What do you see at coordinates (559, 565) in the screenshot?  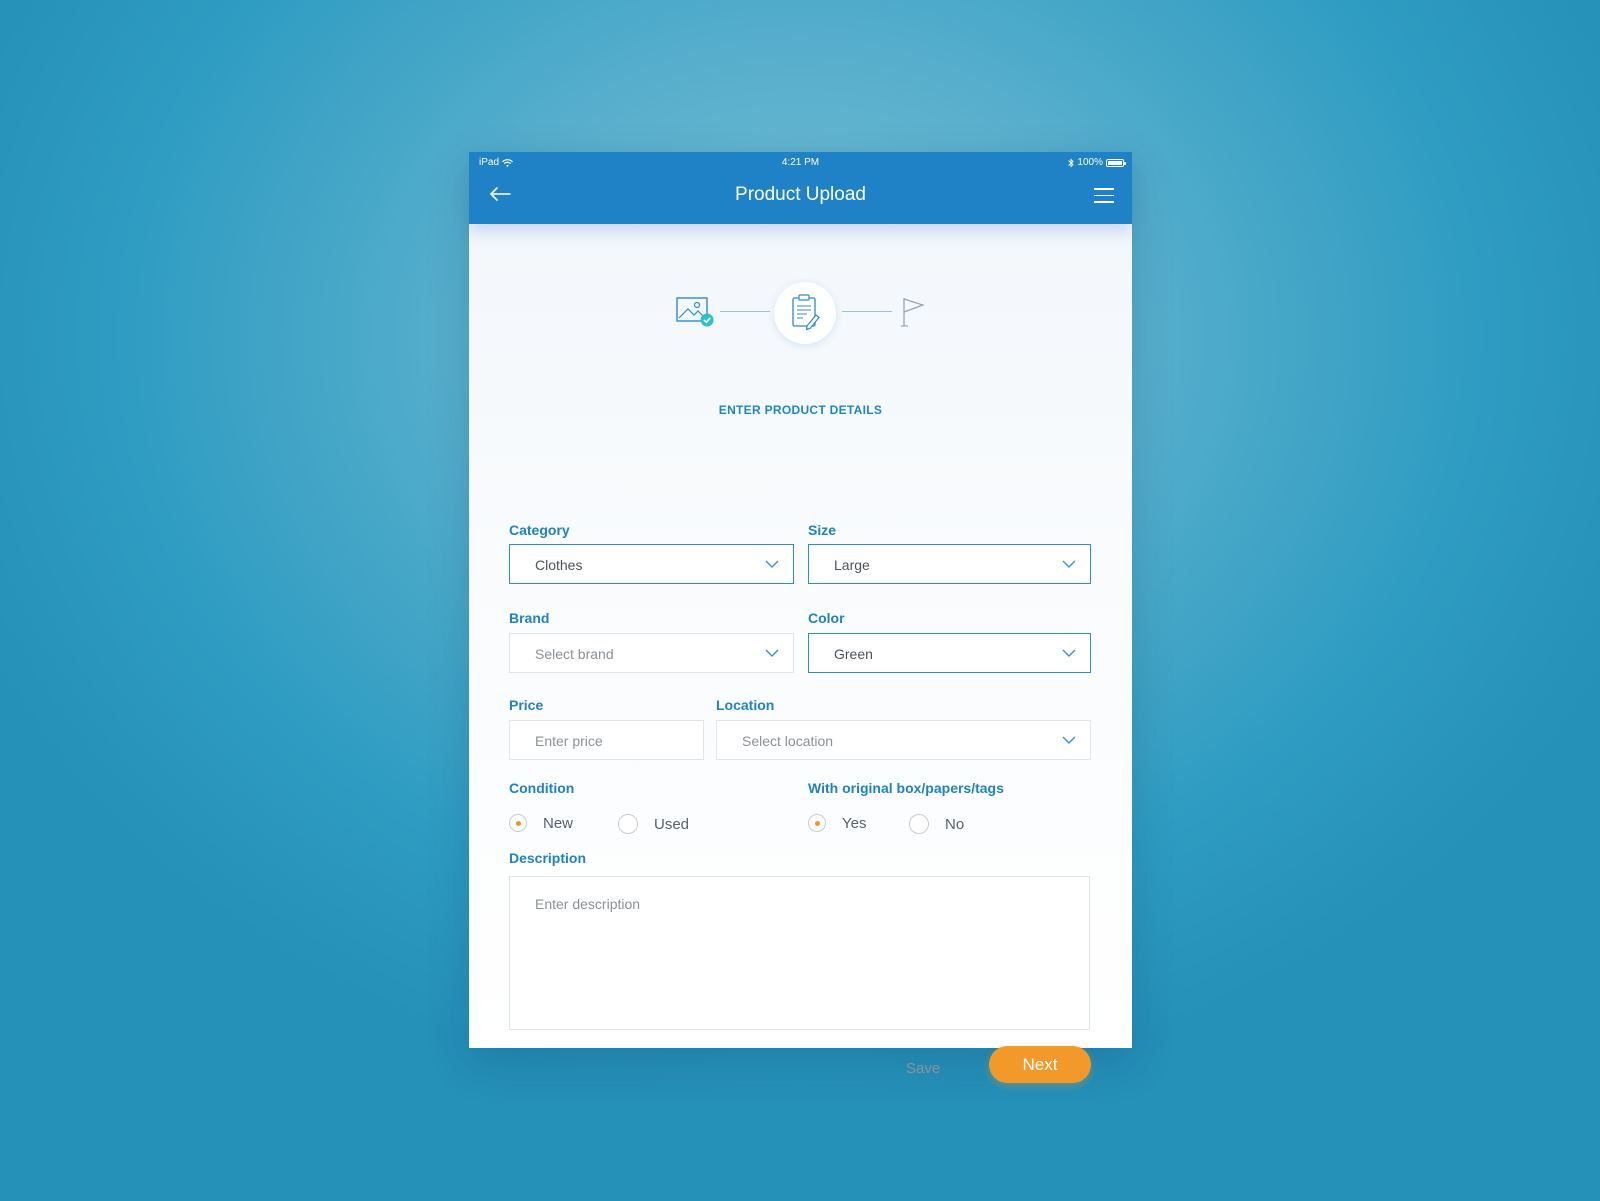 I see `category-value: Clothes` at bounding box center [559, 565].